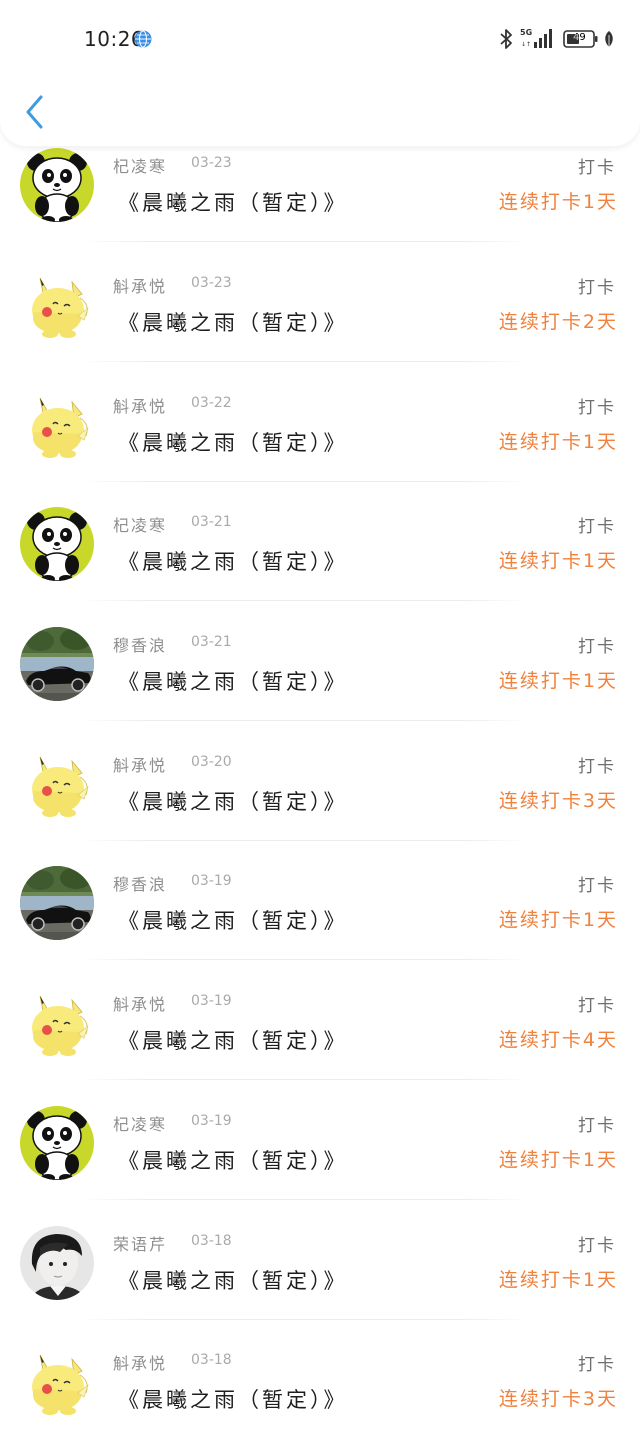  I want to click on chevron-left-icon, so click(34, 112).